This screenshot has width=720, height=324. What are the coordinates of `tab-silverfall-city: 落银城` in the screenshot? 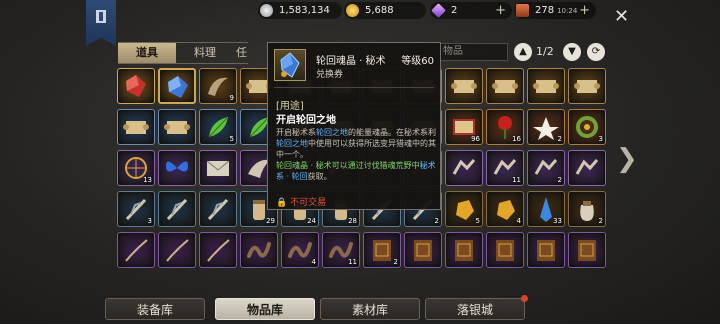 It's located at (476, 307).